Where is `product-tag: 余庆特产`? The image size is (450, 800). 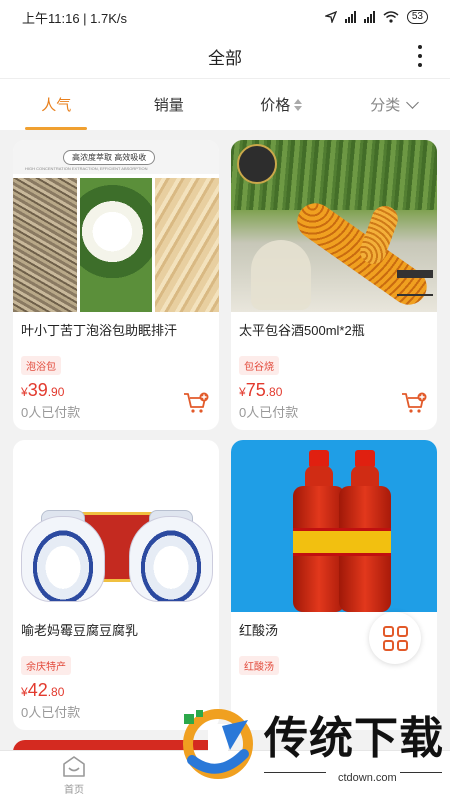 product-tag: 余庆特产 is located at coordinates (46, 665).